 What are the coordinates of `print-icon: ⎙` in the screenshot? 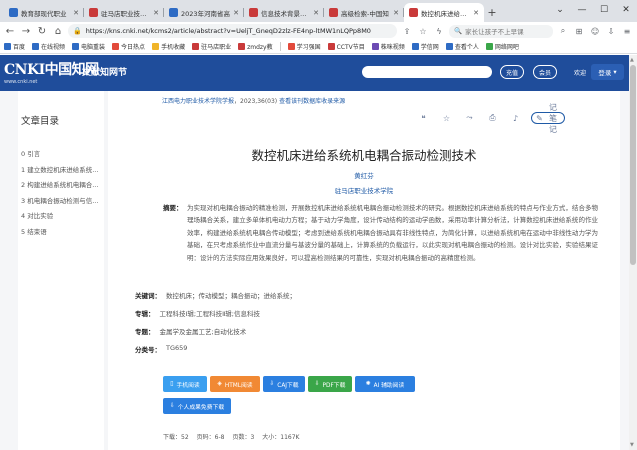 It's located at (492, 118).